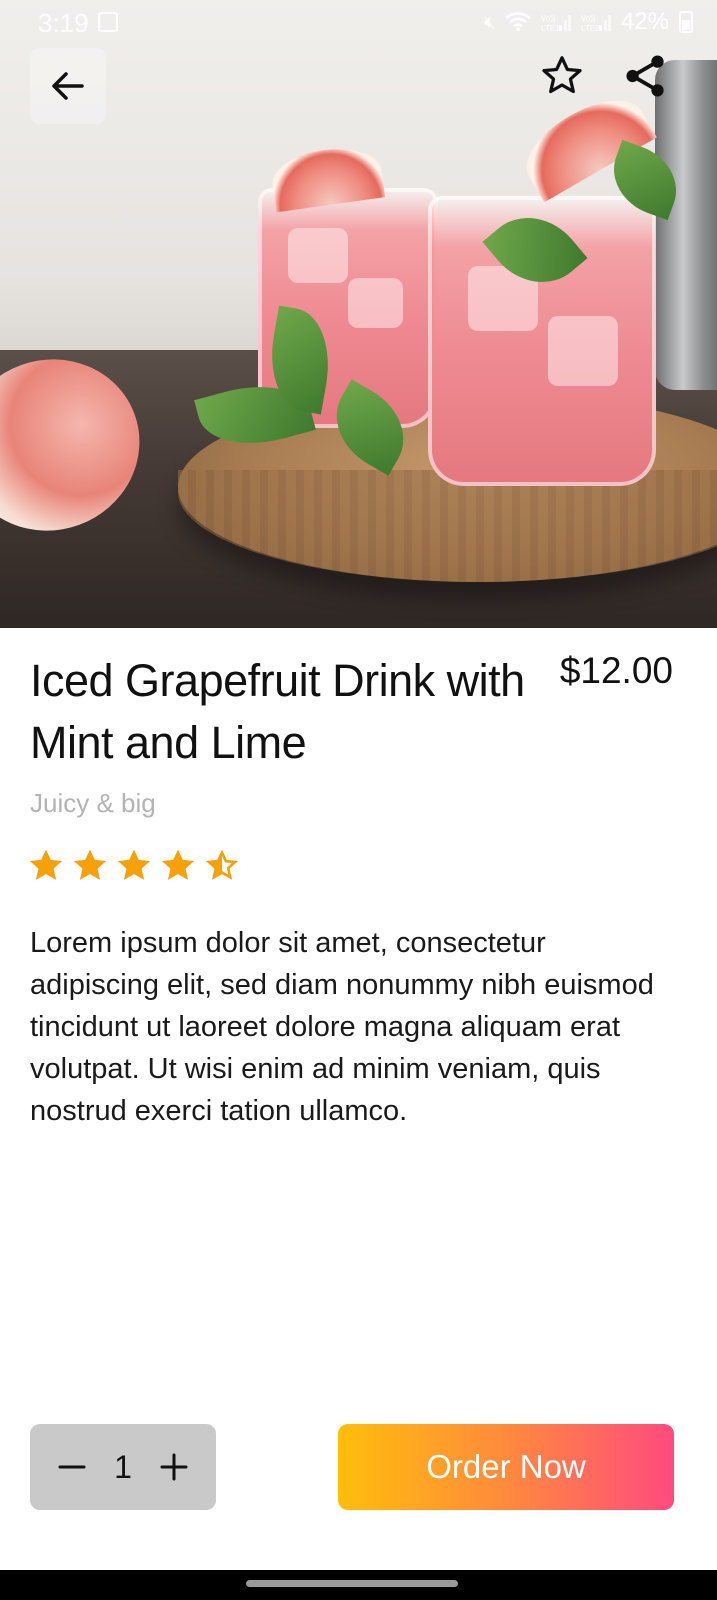  What do you see at coordinates (352, 1583) in the screenshot?
I see `home-indicator` at bounding box center [352, 1583].